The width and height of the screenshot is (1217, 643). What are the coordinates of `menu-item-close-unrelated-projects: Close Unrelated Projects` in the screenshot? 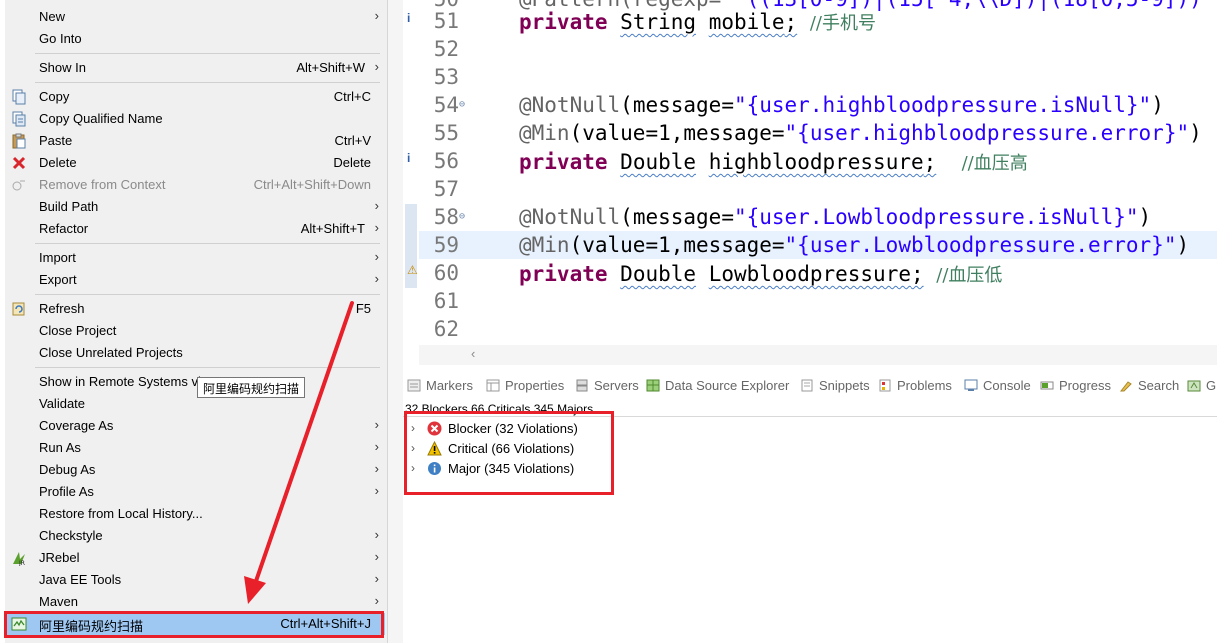 It's located at (195, 353).